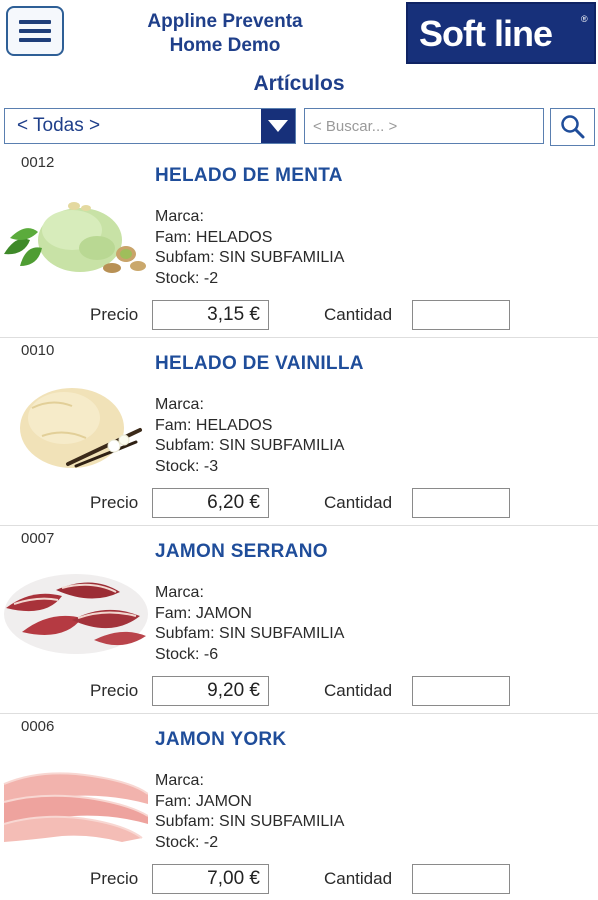  Describe the element at coordinates (75, 237) in the screenshot. I see `mint-ice-cream-image` at that location.